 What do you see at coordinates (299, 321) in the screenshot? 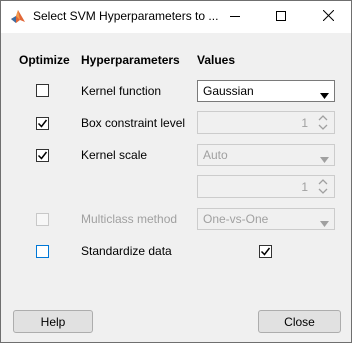
I see `close-button: Close` at bounding box center [299, 321].